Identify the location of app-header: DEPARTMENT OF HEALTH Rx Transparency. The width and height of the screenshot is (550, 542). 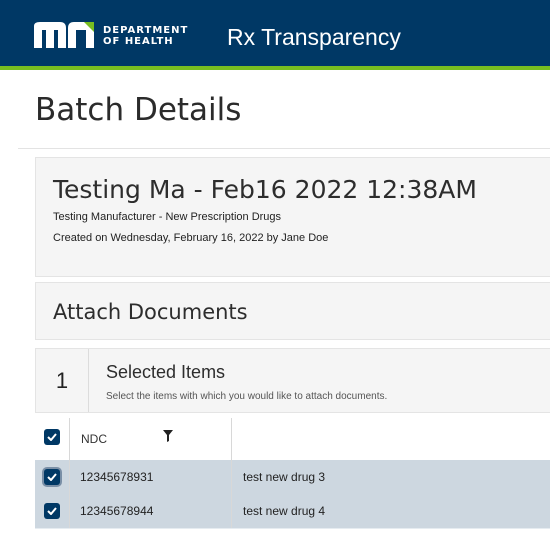
(275, 35).